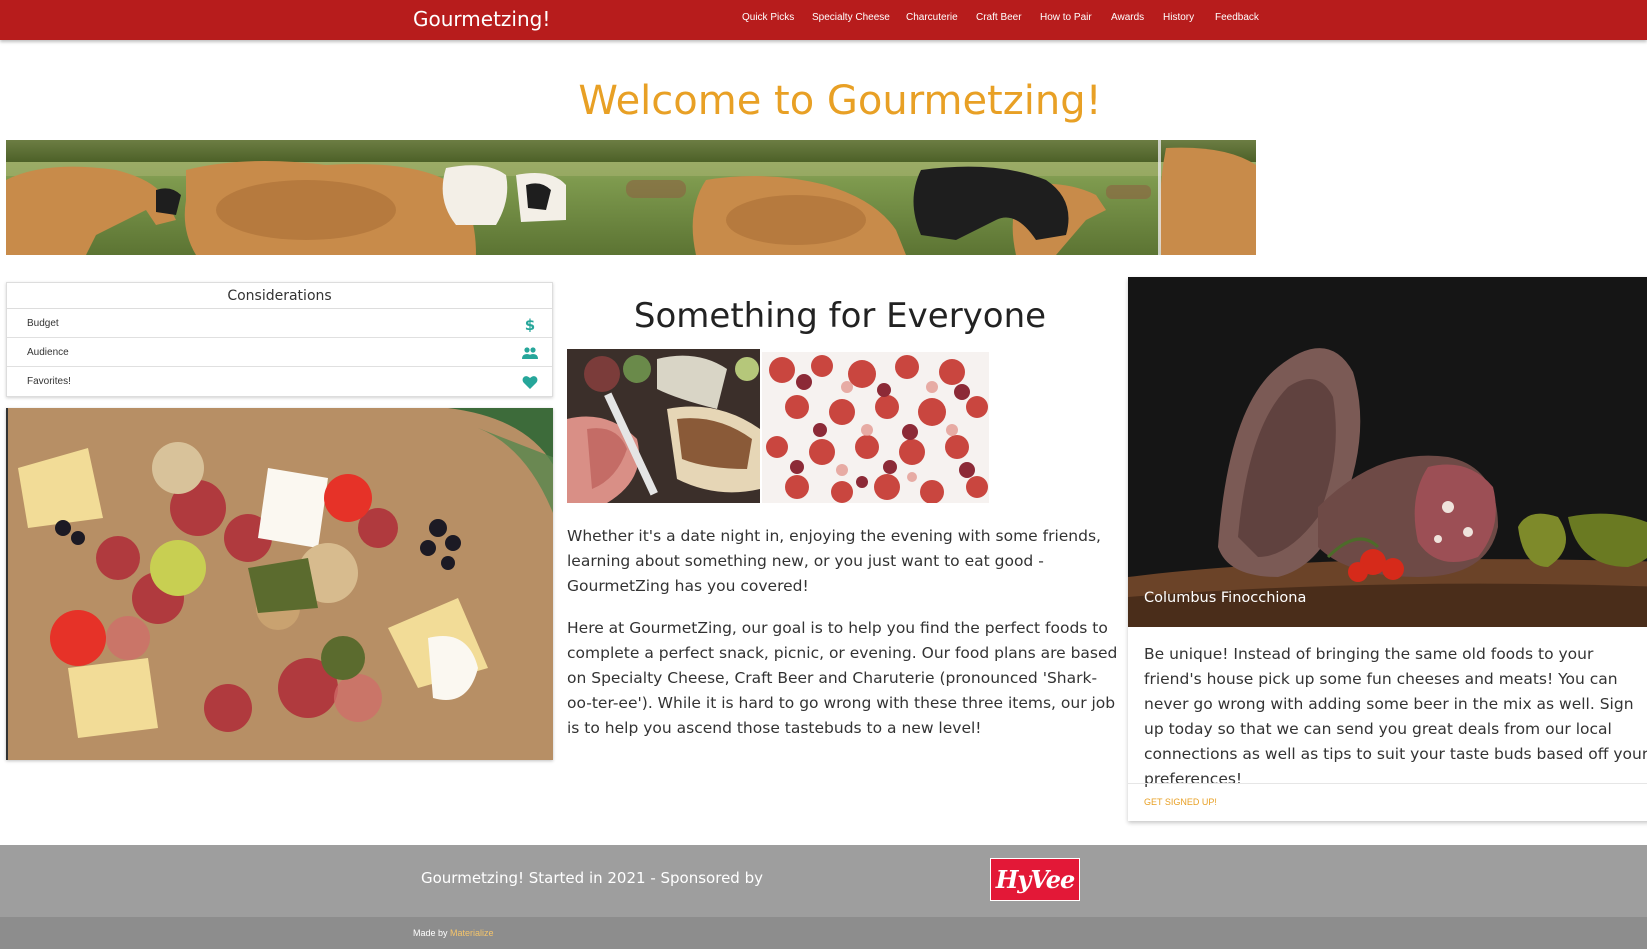  Describe the element at coordinates (1127, 17) in the screenshot. I see `nav-link-awards: Awards` at that location.